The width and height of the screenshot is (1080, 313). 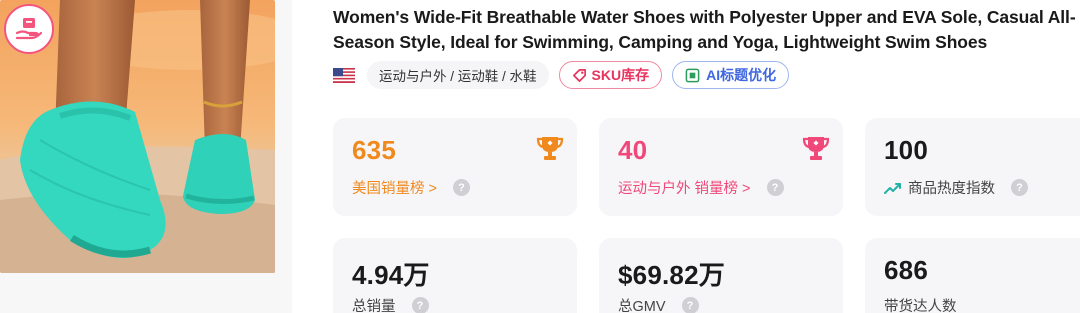 What do you see at coordinates (458, 75) in the screenshot?
I see `category-breadcrumb: 运动与户外 / 运动鞋 / 水鞋` at bounding box center [458, 75].